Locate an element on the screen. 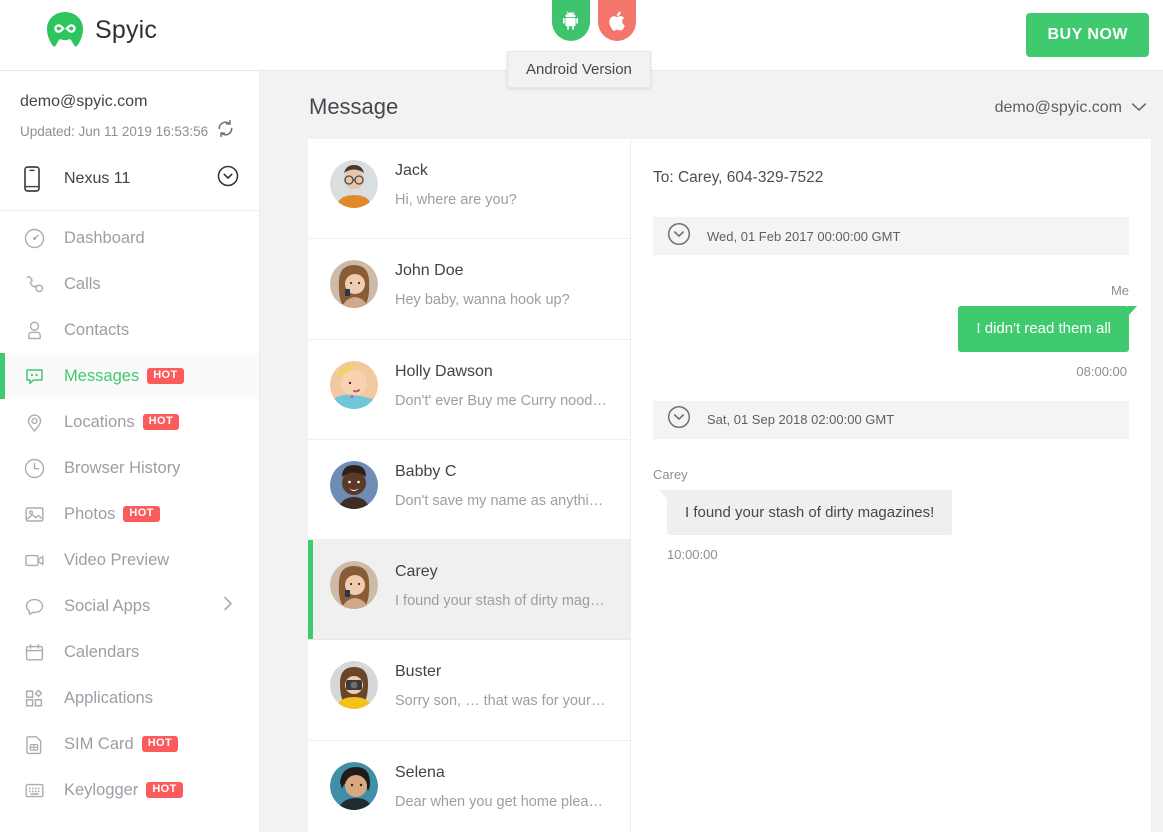 This screenshot has height=832, width=1163. ios-version-tab is located at coordinates (617, 20).